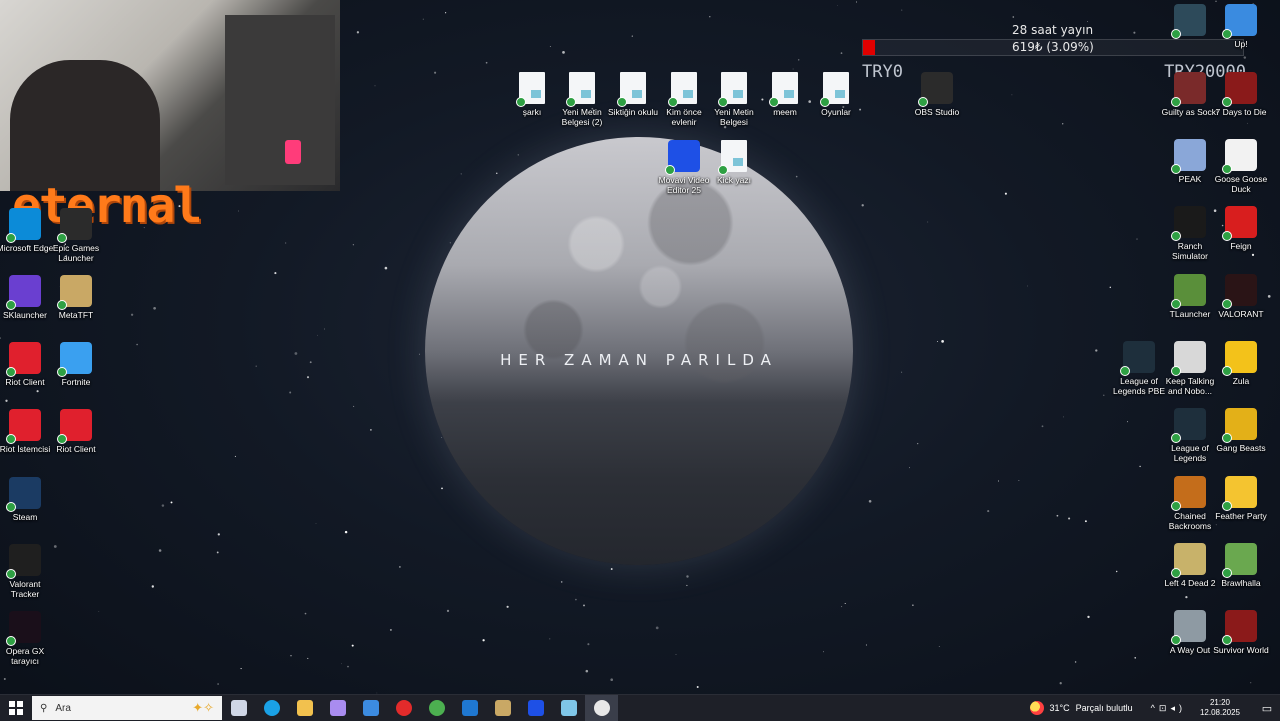 Image resolution: width=1280 pixels, height=721 pixels. Describe the element at coordinates (76, 431) in the screenshot. I see `desktop-icon: Riot Client` at that location.